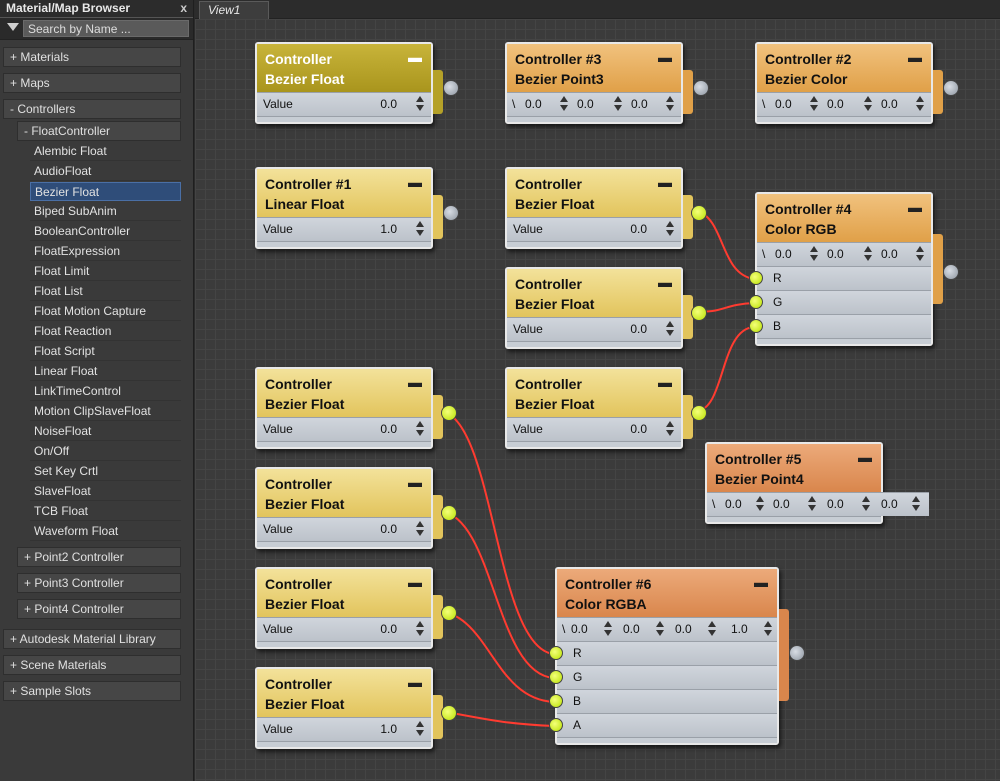  I want to click on list-item: Linear Float, so click(105, 371).